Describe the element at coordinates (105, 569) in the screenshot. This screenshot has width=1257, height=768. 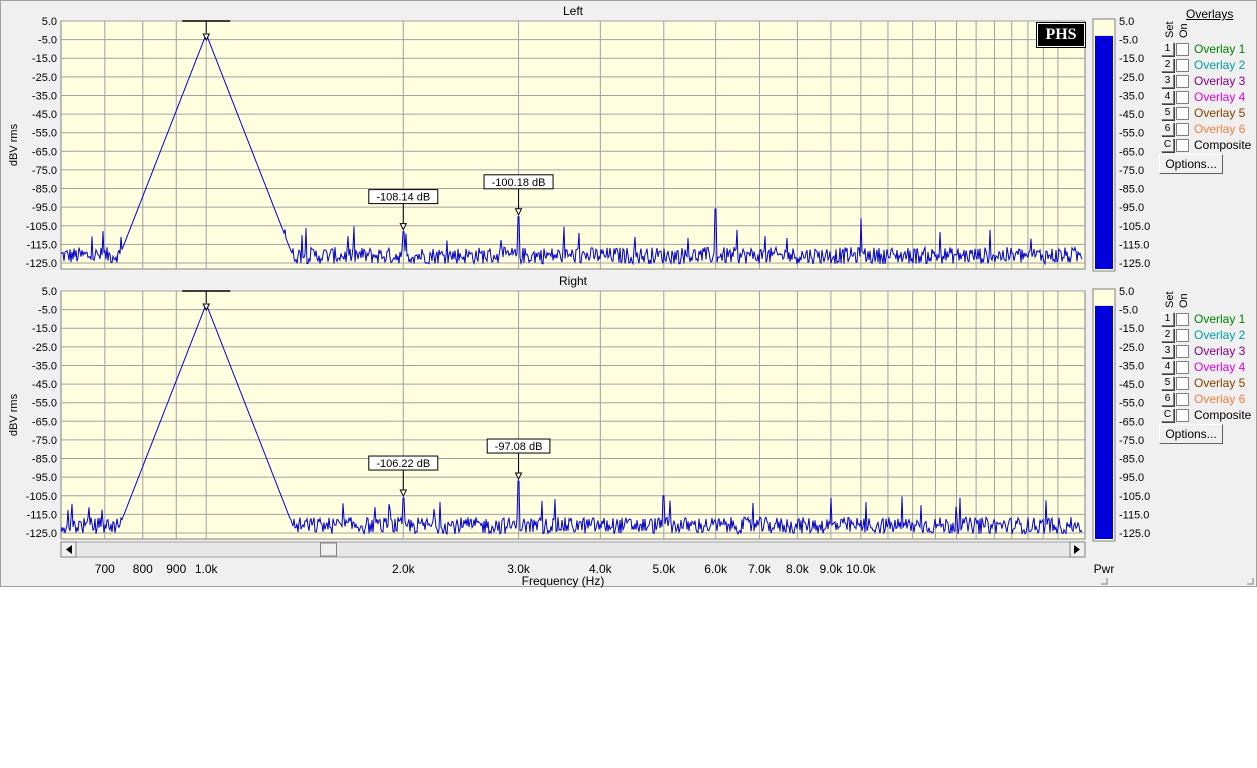
I see `x-tick-label: 700` at that location.